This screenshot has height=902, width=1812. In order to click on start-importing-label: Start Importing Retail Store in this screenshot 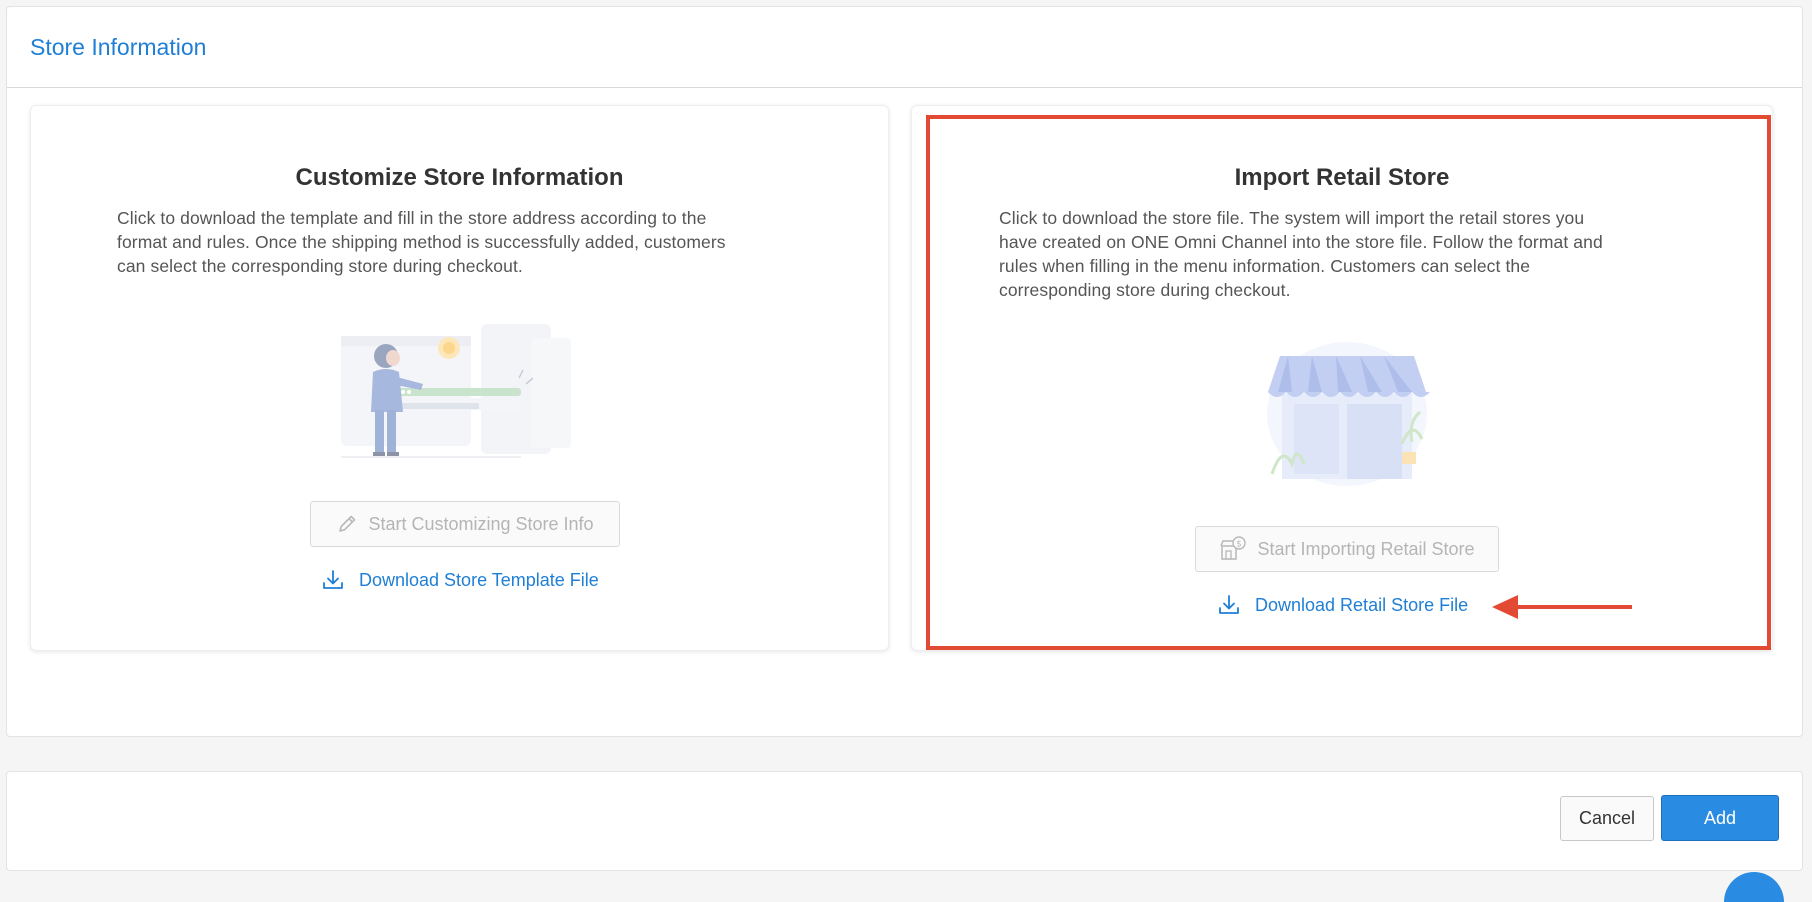, I will do `click(1366, 548)`.